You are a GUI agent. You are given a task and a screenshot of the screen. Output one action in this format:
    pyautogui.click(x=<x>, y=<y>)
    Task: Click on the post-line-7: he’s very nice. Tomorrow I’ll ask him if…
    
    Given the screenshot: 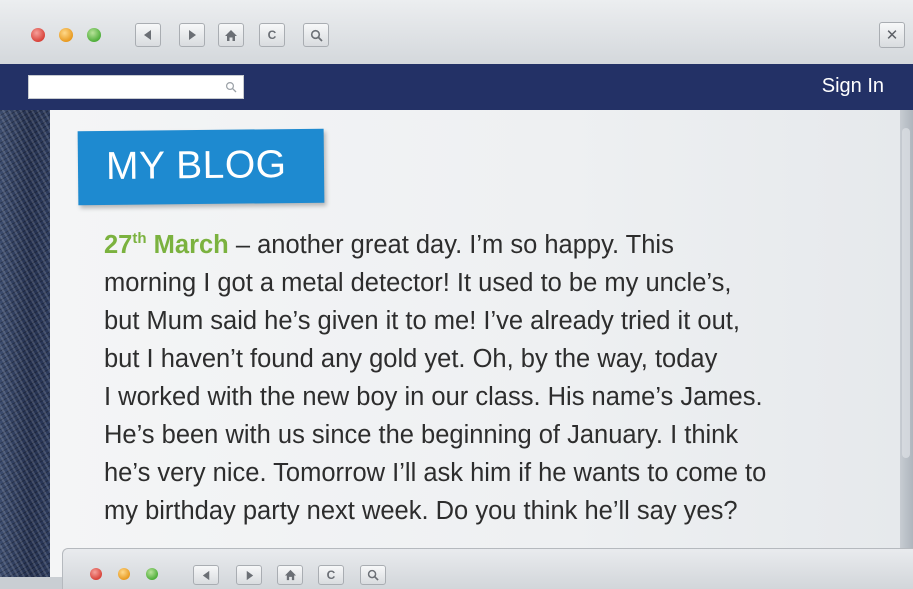 What is the action you would take?
    pyautogui.click(x=435, y=473)
    